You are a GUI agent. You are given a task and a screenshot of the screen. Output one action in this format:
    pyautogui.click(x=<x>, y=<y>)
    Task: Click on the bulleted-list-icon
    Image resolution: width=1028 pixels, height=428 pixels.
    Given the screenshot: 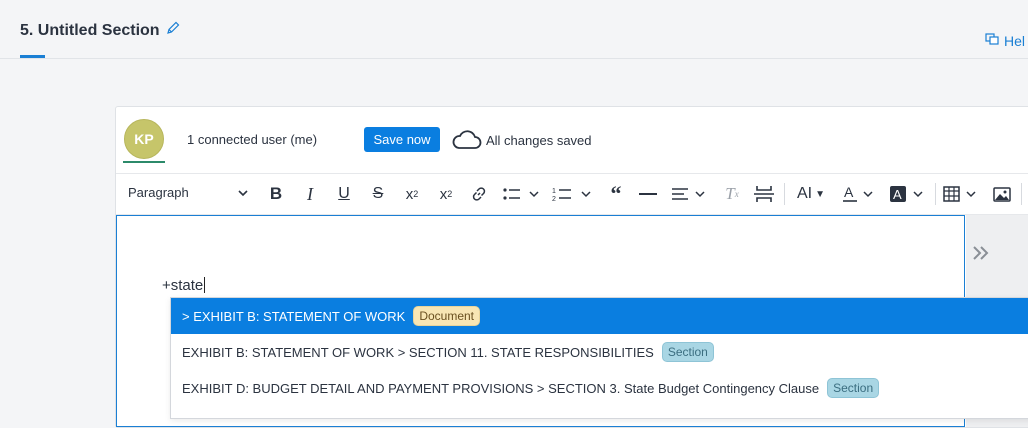 What is the action you would take?
    pyautogui.click(x=521, y=194)
    